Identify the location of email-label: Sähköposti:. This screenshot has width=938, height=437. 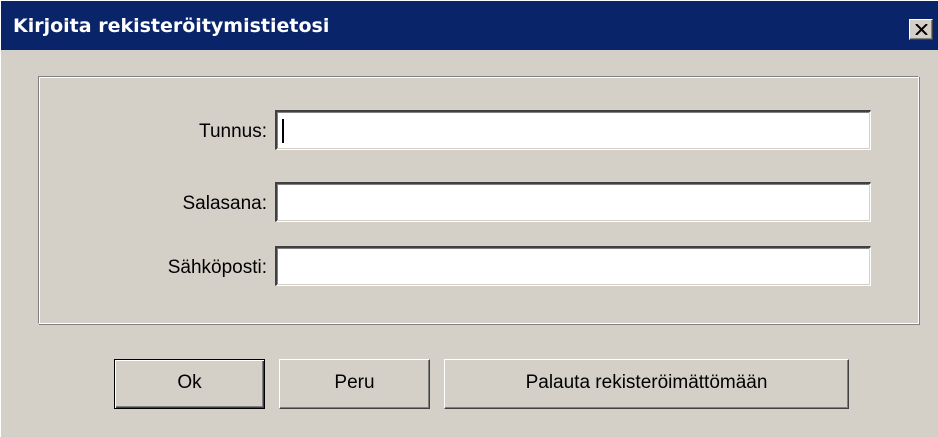
(217, 267).